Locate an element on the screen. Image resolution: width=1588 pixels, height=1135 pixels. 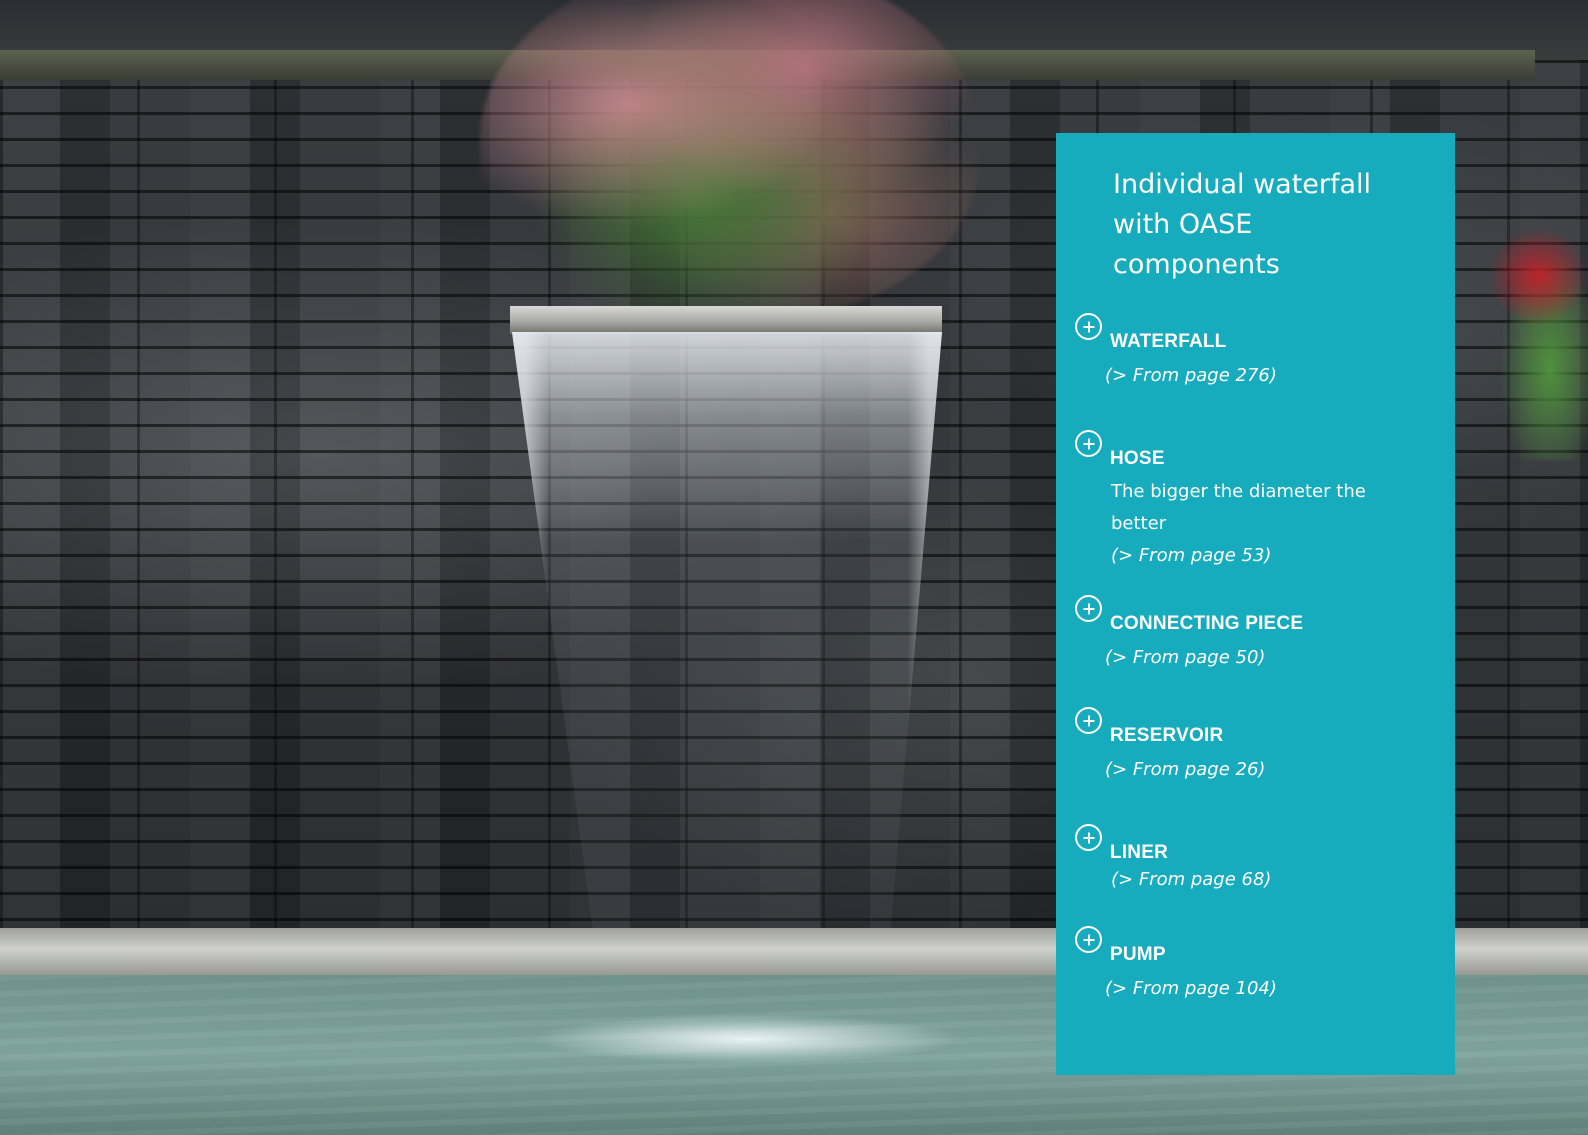
component-title: RESERVOIR is located at coordinates (1167, 735).